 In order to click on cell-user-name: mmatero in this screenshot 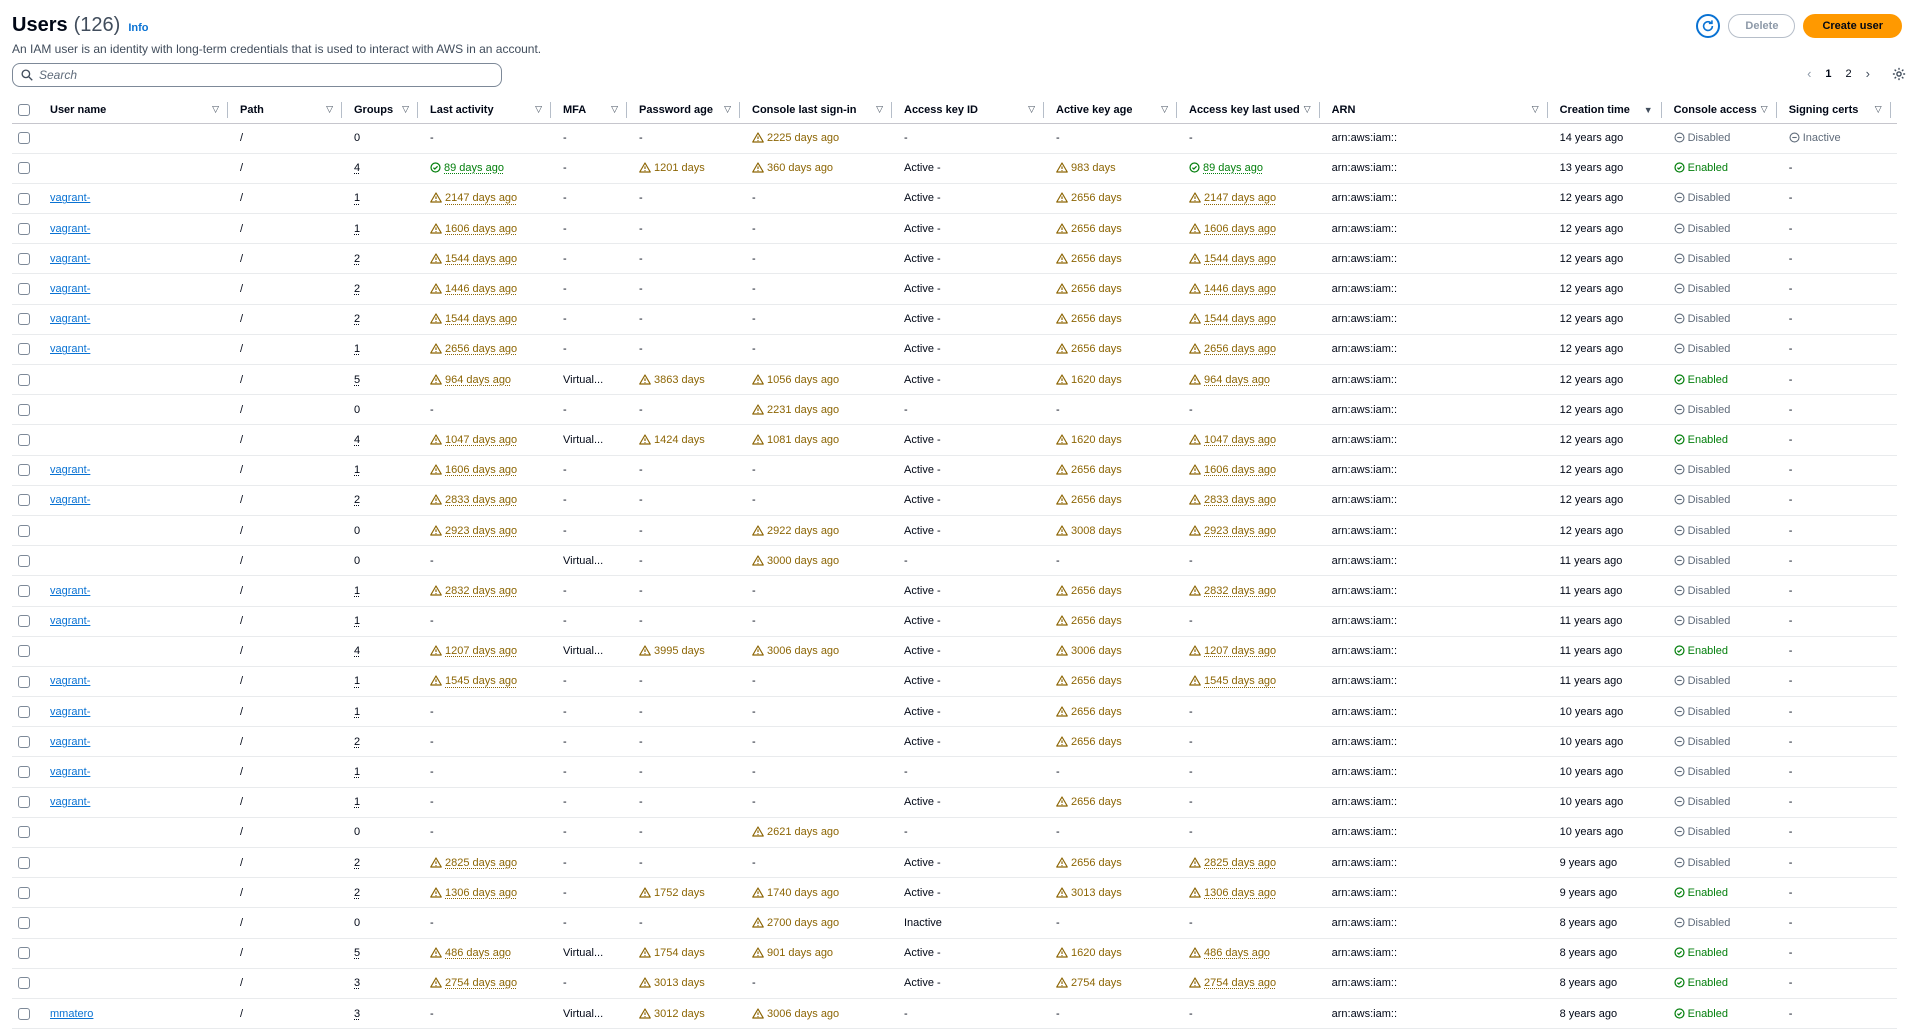, I will do `click(139, 1014)`.